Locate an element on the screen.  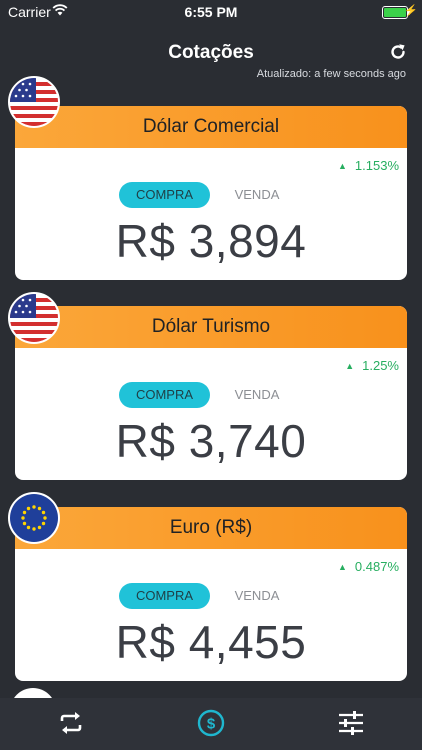
charging-icon: ⚡ is located at coordinates (411, 11).